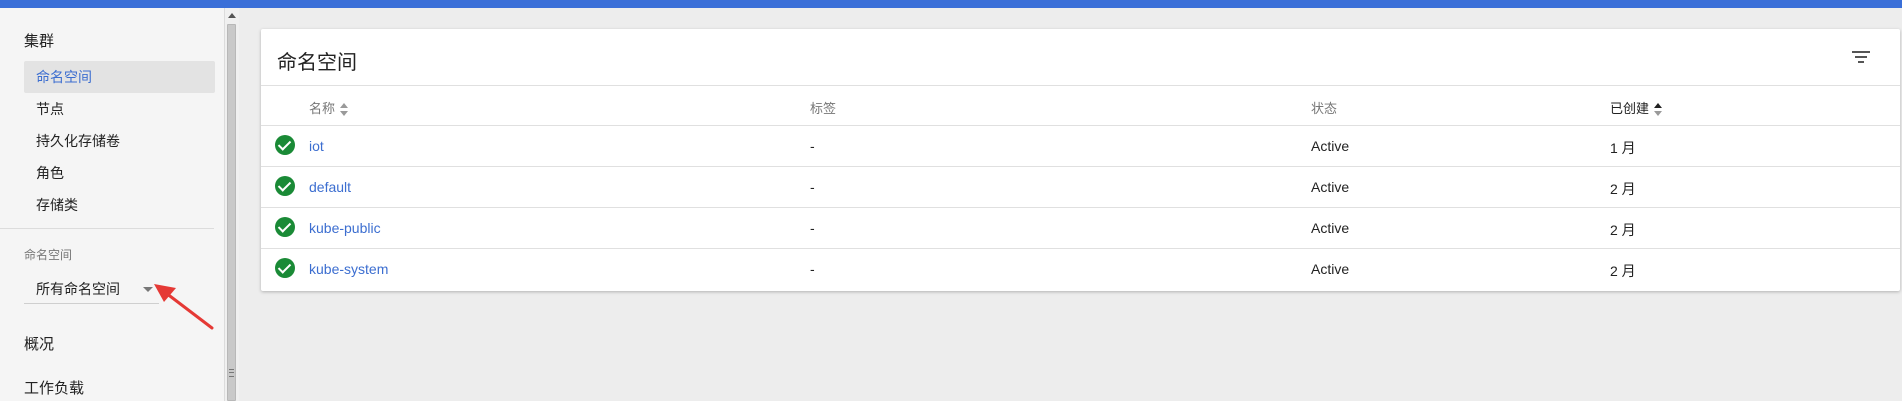  I want to click on namespace-select: 所有命名空间, so click(91, 289).